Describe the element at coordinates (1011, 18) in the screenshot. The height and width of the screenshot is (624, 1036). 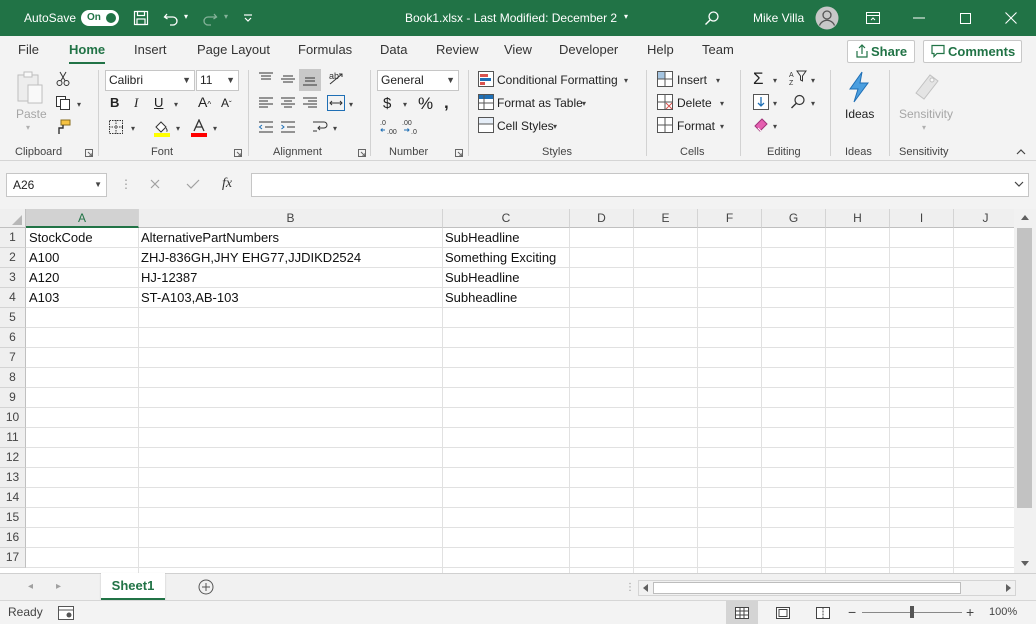
I see `close-icon` at that location.